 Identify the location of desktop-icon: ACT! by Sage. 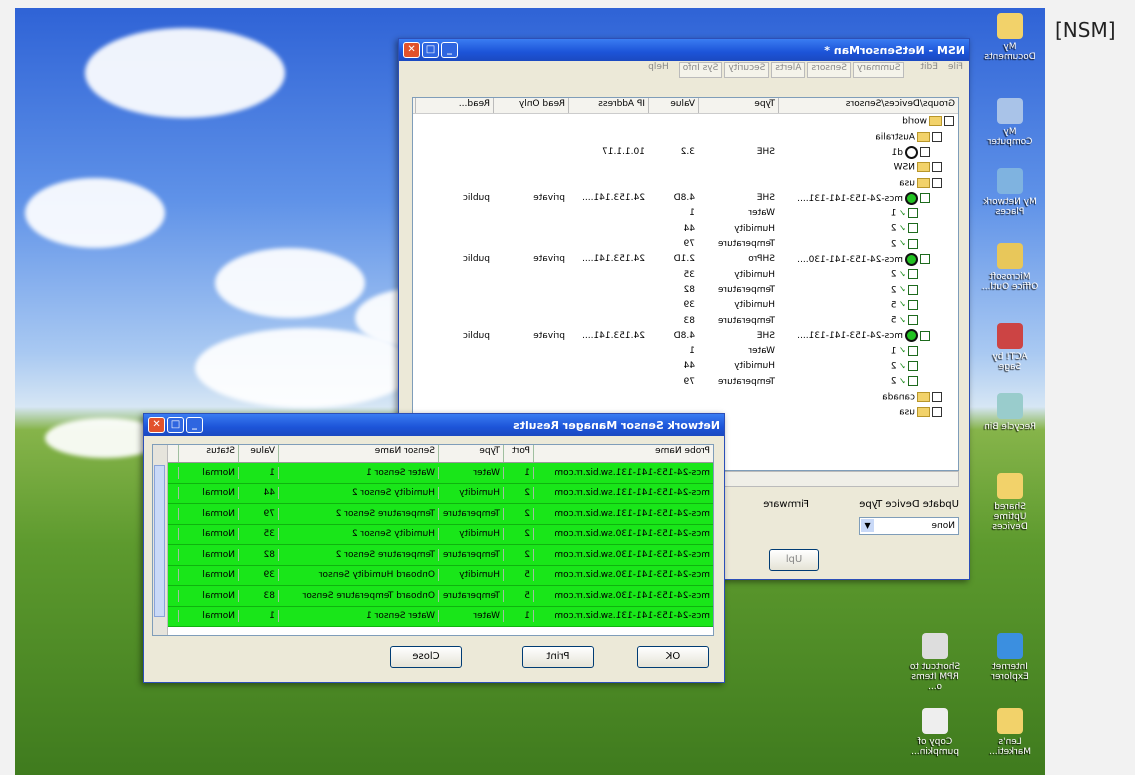
(1010, 347).